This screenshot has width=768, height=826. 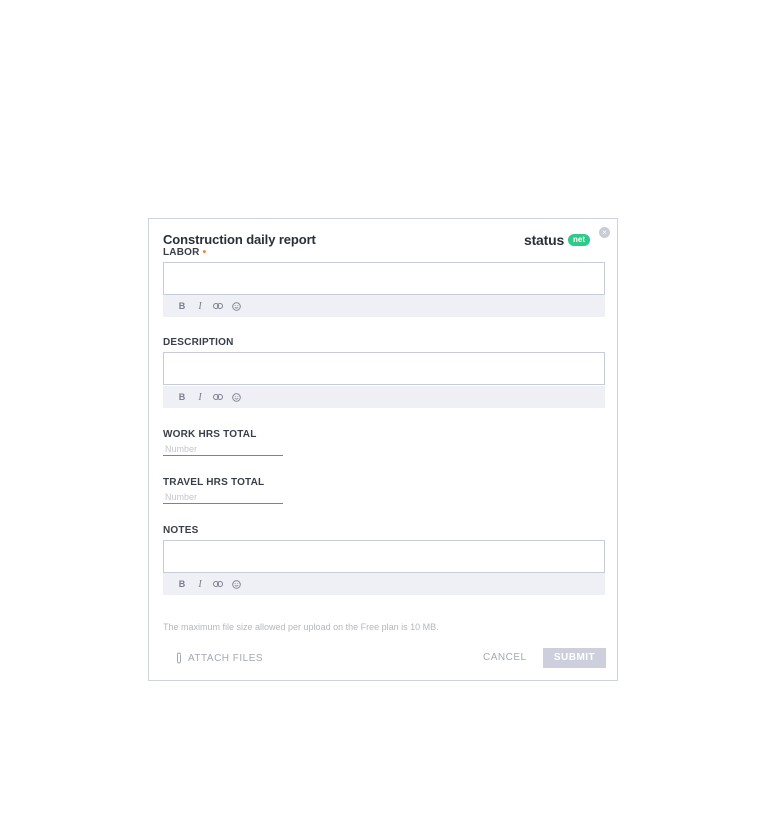 What do you see at coordinates (185, 252) in the screenshot?
I see `labor-label: LABOR •` at bounding box center [185, 252].